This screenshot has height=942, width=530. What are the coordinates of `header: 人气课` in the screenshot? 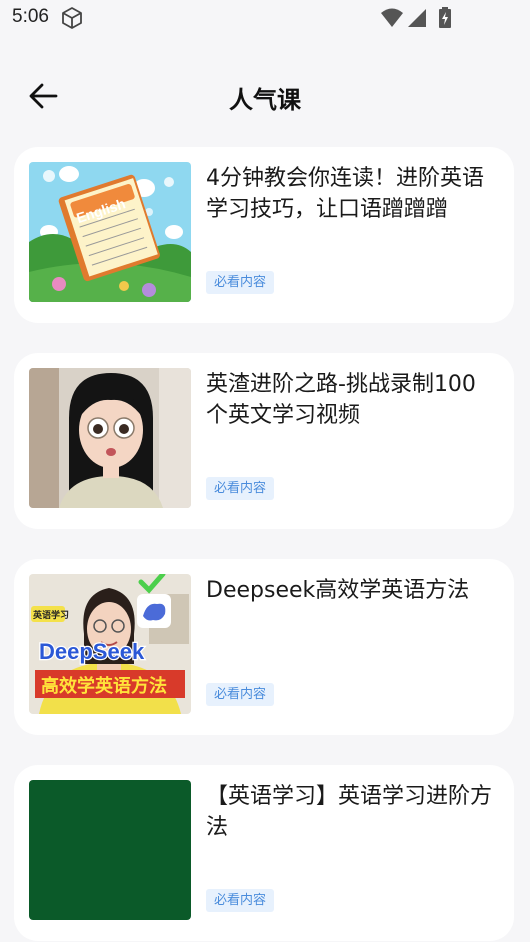 It's located at (265, 95).